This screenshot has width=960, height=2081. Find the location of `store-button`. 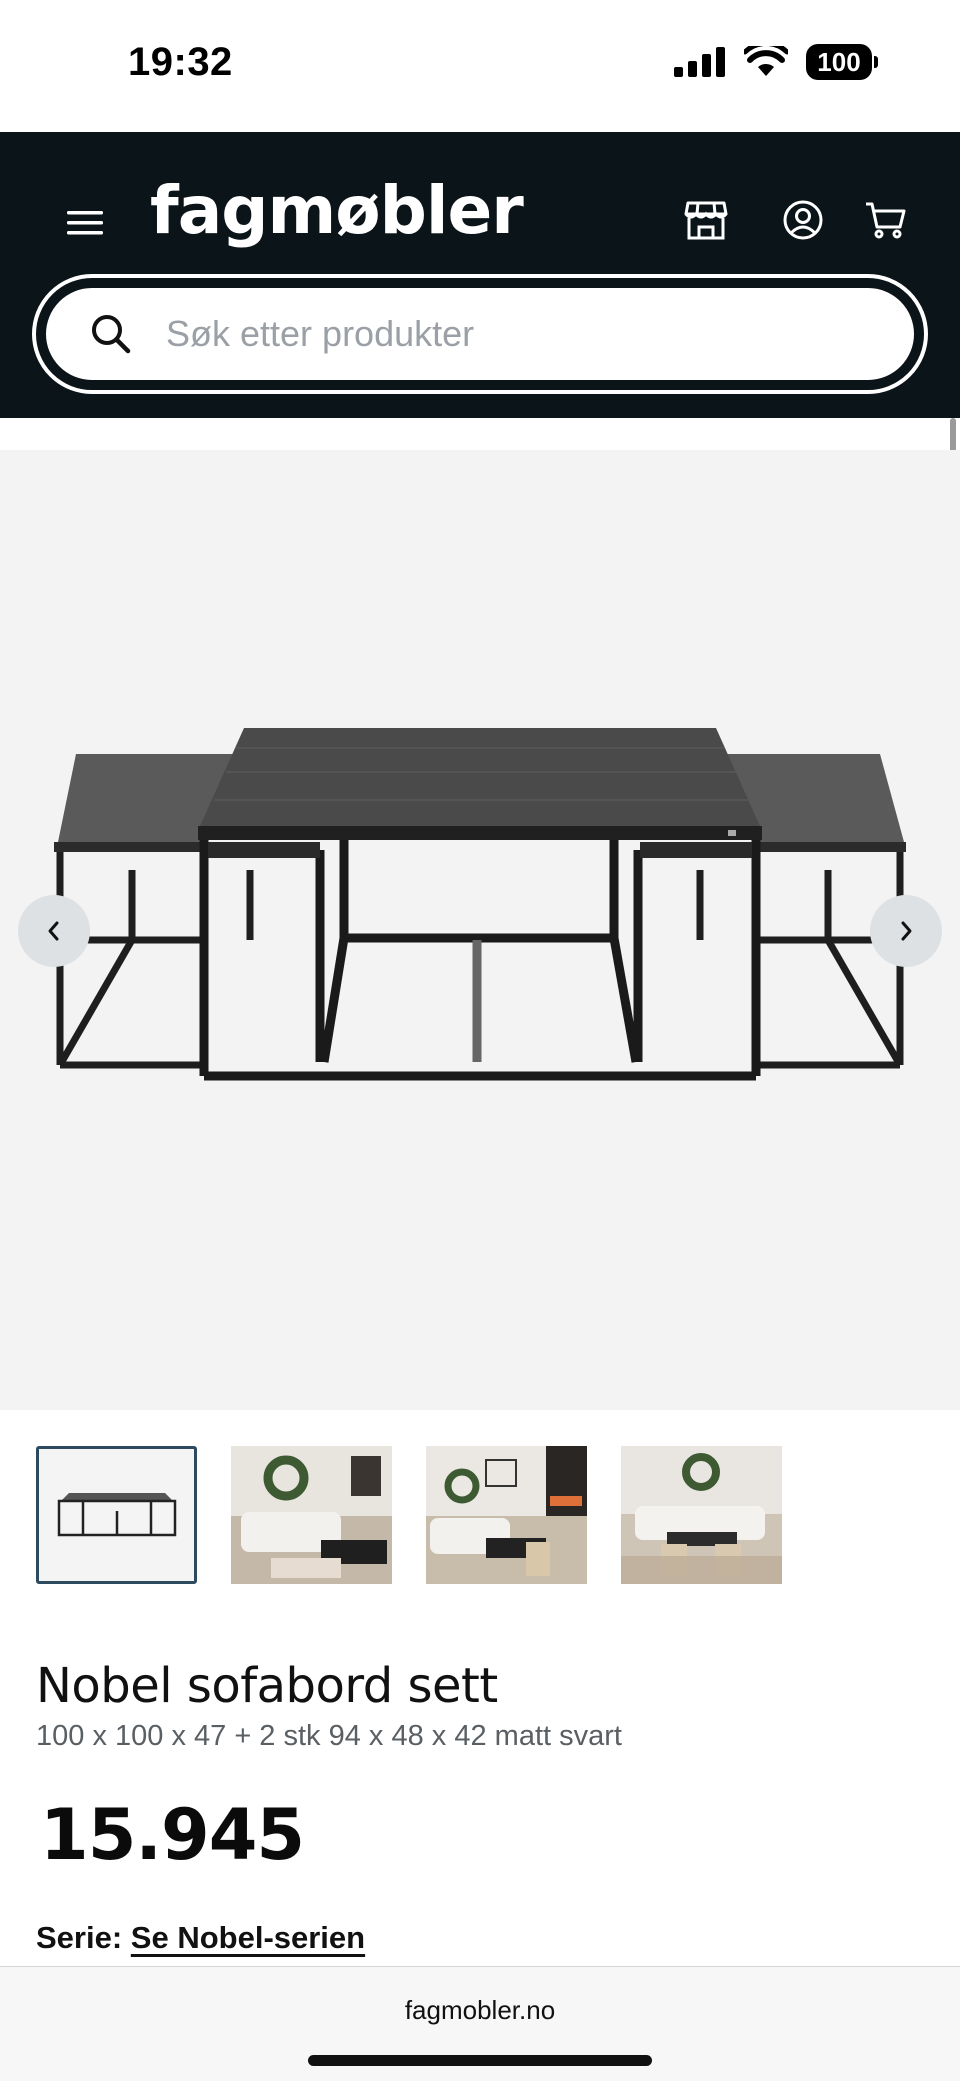

store-button is located at coordinates (706, 220).